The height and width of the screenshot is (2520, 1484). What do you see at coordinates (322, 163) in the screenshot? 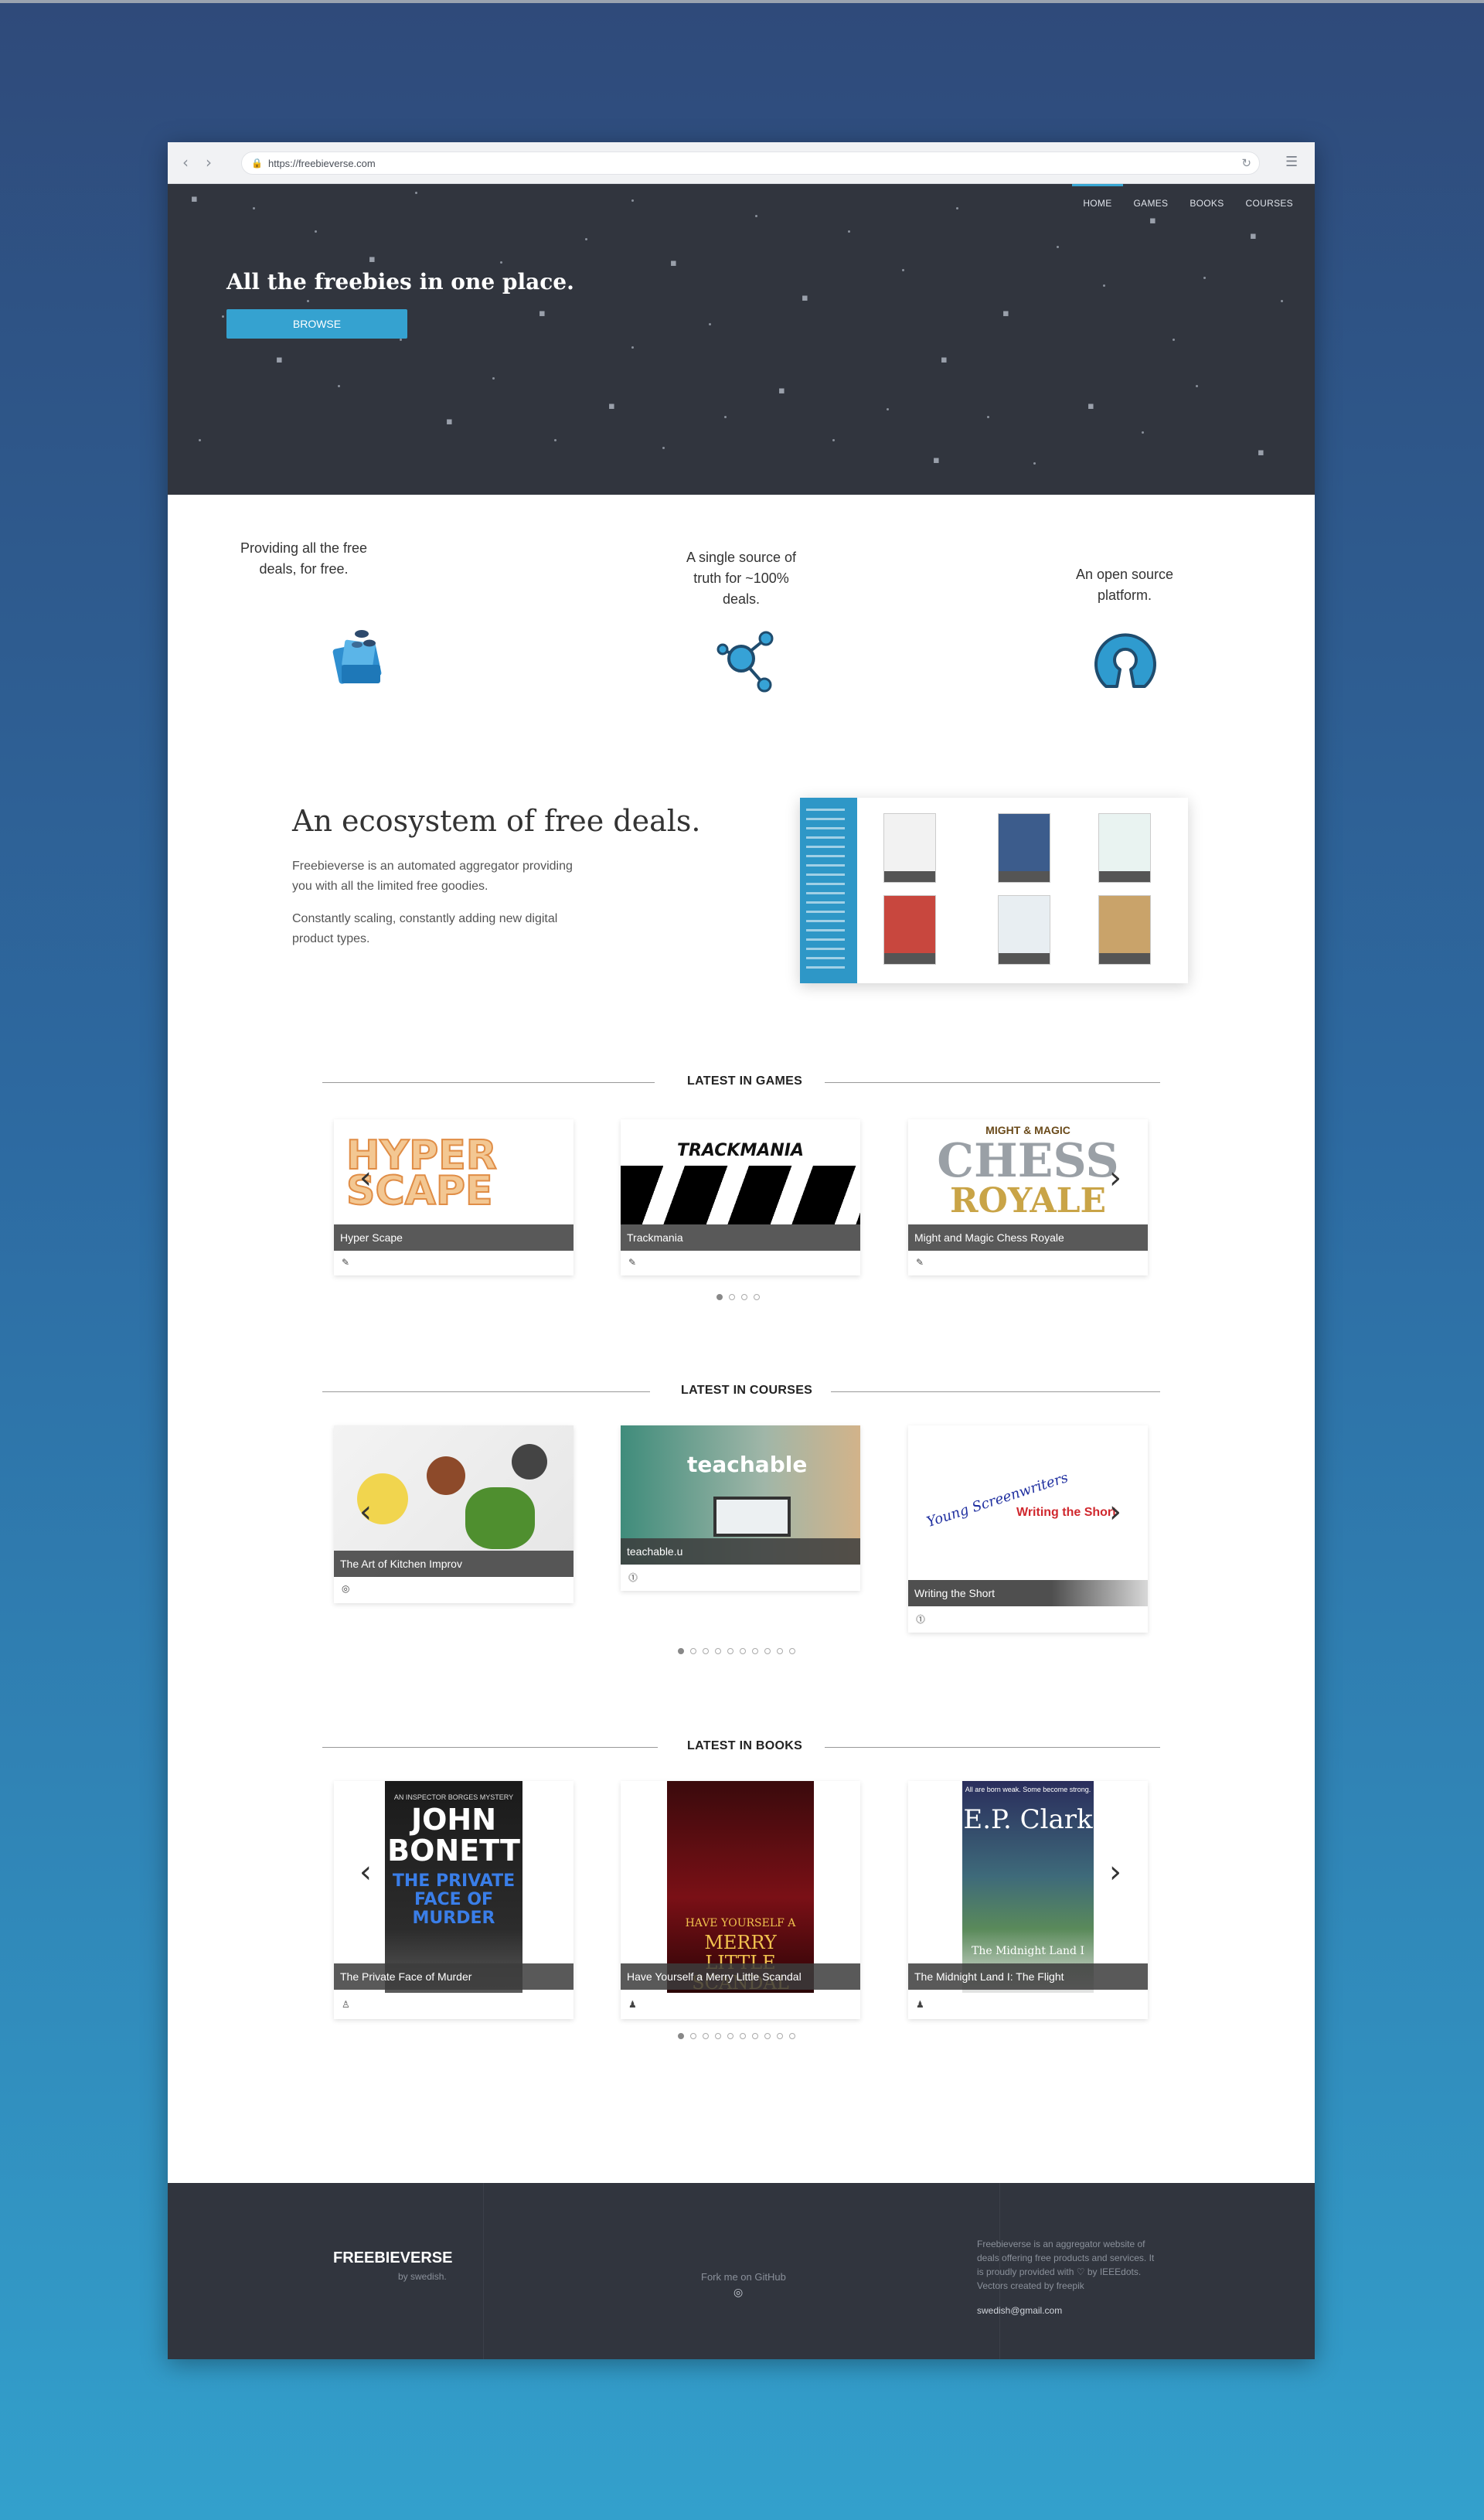
I see `url-text: https://freebieverse.com` at bounding box center [322, 163].